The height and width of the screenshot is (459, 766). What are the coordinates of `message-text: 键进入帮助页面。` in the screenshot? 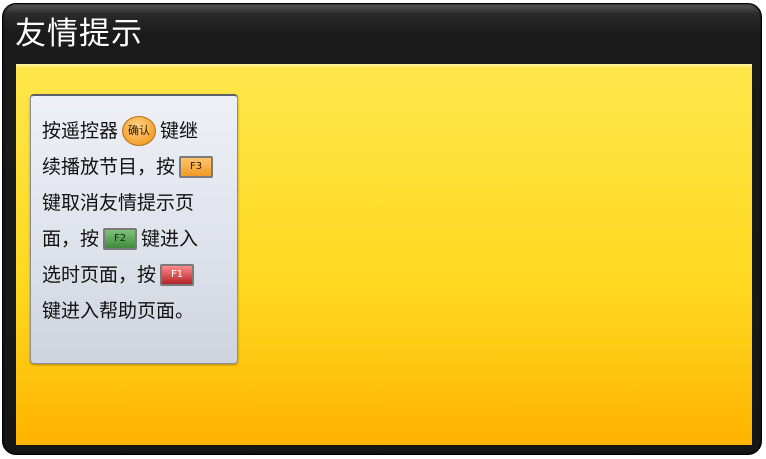 It's located at (118, 311).